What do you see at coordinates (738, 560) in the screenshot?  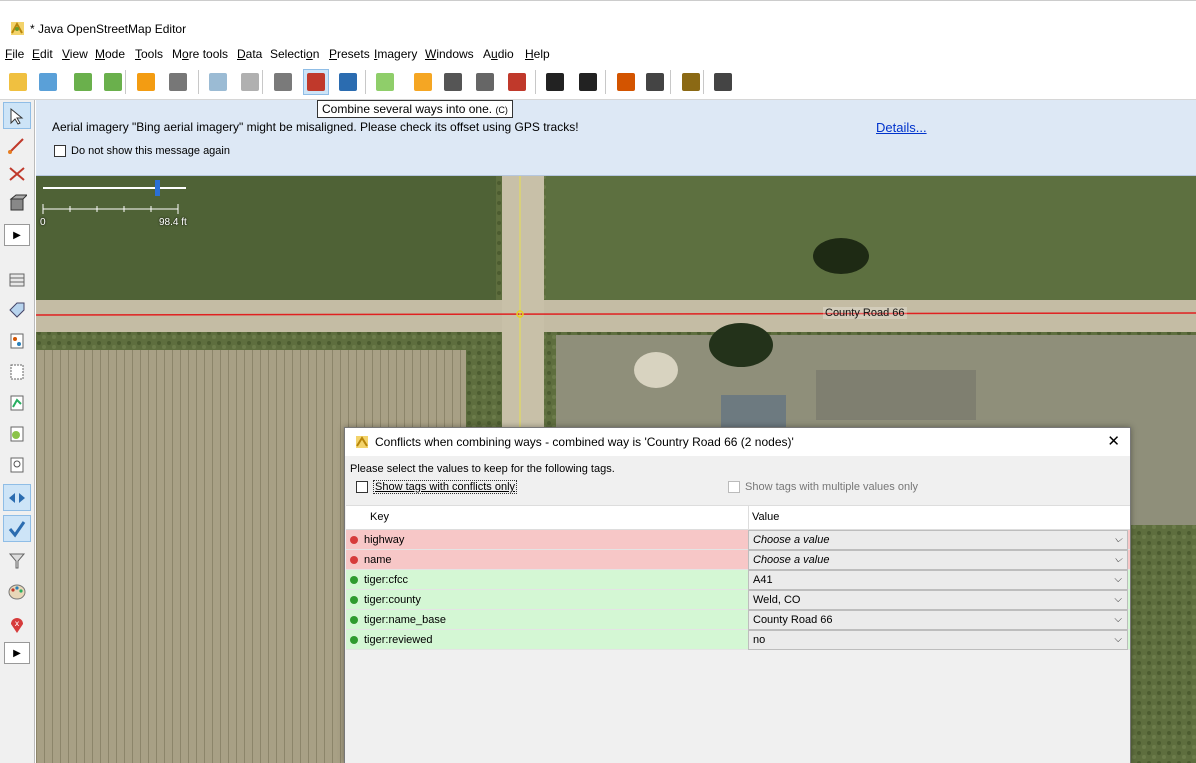 I see `table-row: name Choose a value ⌵` at bounding box center [738, 560].